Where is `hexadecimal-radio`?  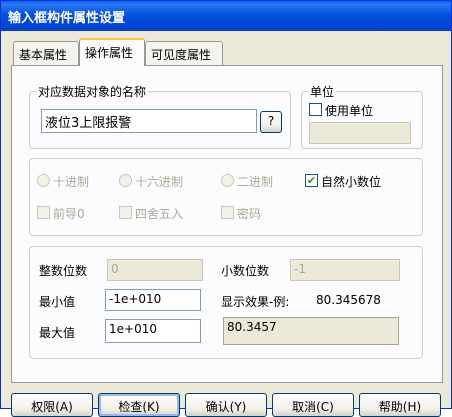 hexadecimal-radio is located at coordinates (125, 180).